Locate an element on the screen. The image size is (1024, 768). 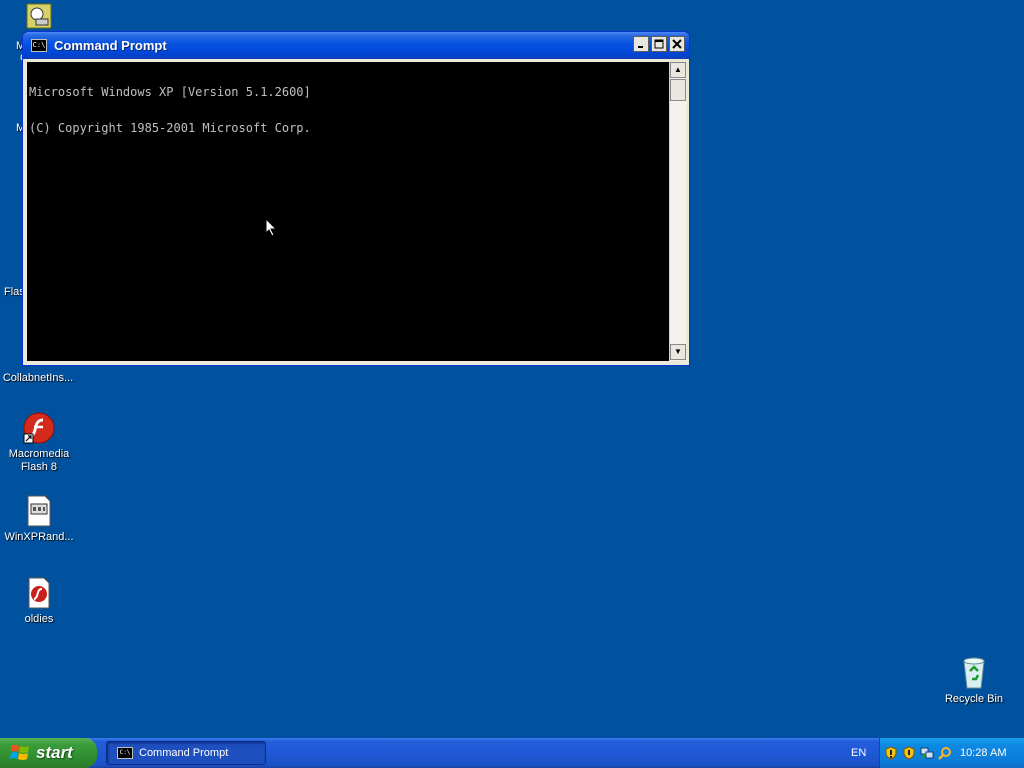
recycle-bin-icon is located at coordinates (974, 673).